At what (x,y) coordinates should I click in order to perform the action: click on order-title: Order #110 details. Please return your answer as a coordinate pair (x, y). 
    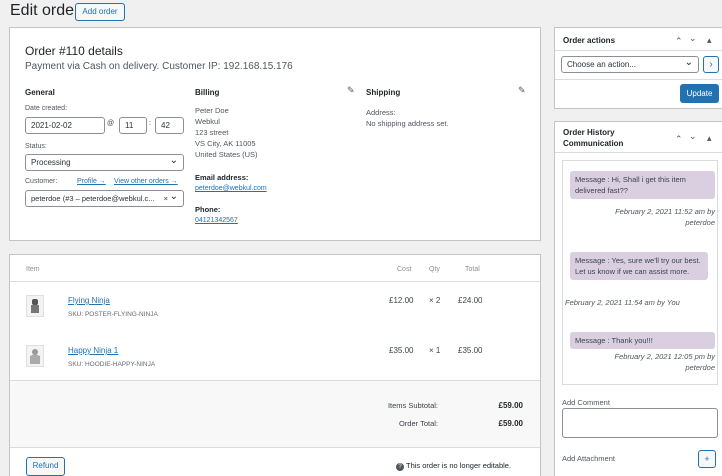
    Looking at the image, I should click on (74, 51).